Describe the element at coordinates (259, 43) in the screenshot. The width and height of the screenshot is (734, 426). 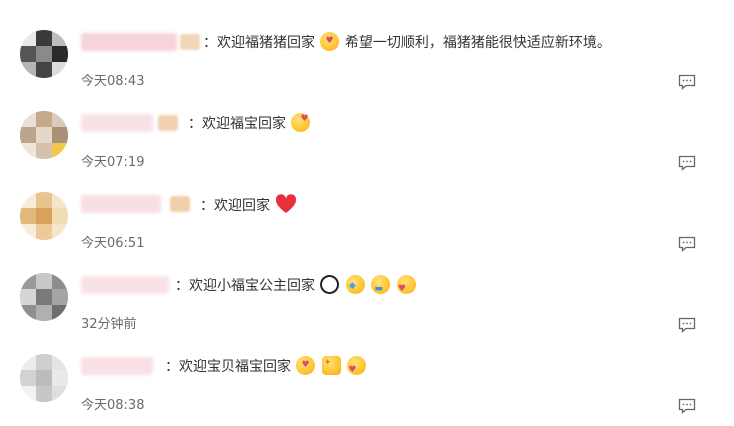
I see `comment-body: ：欢迎福猪猪回家` at that location.